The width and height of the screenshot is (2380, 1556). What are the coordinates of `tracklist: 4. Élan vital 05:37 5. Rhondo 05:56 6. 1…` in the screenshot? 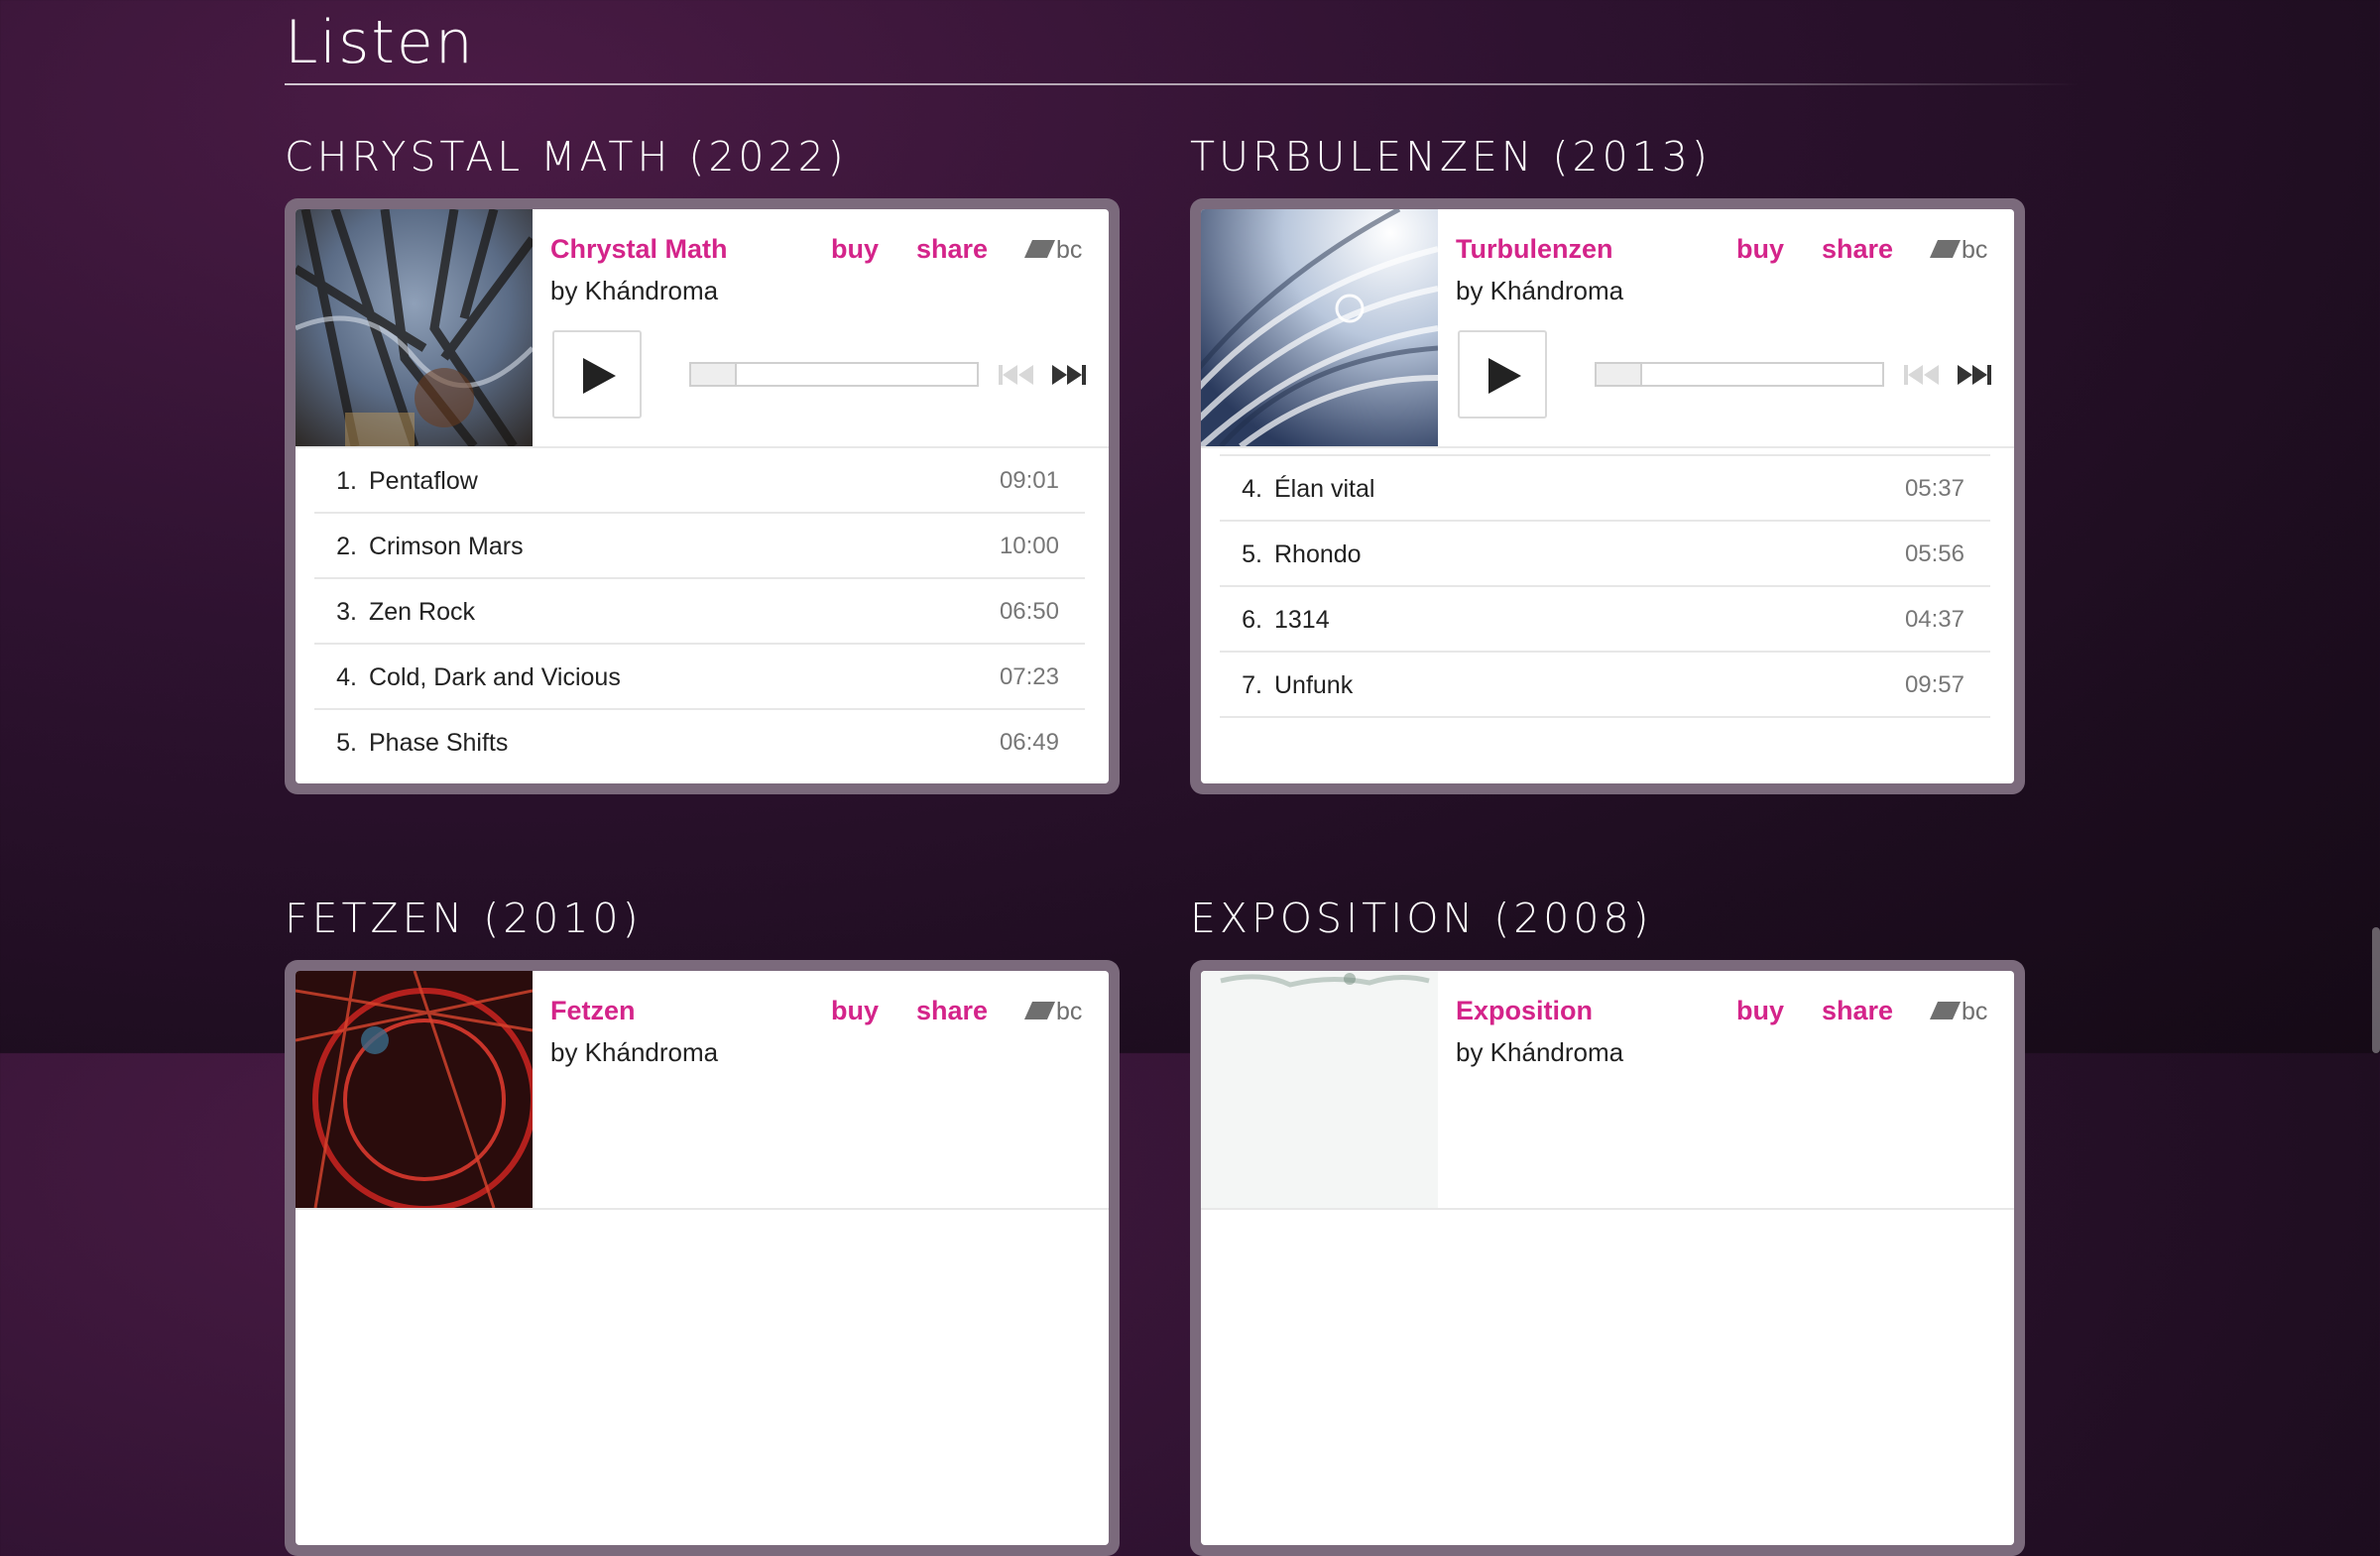 It's located at (1605, 610).